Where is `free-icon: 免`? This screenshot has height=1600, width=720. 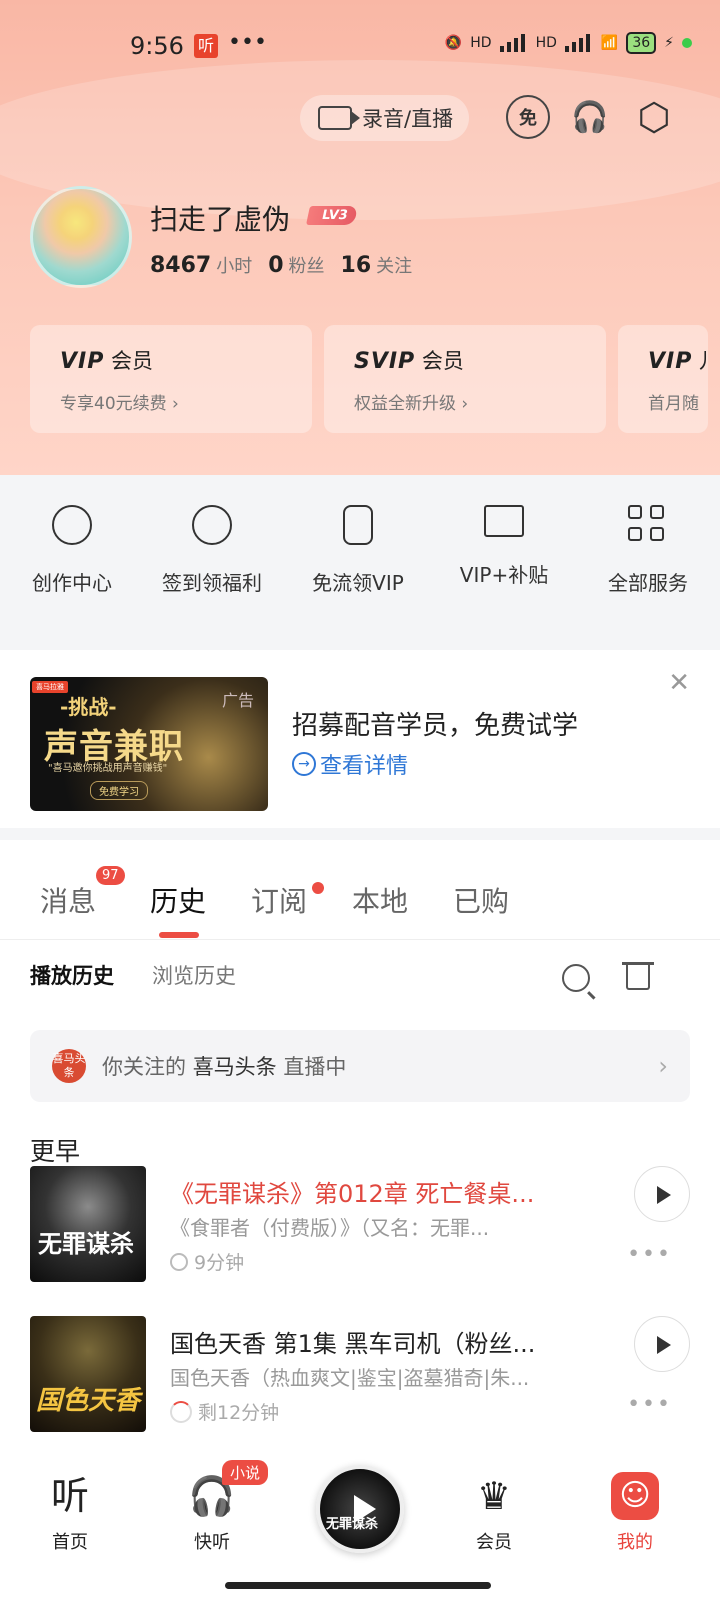 free-icon: 免 is located at coordinates (528, 117).